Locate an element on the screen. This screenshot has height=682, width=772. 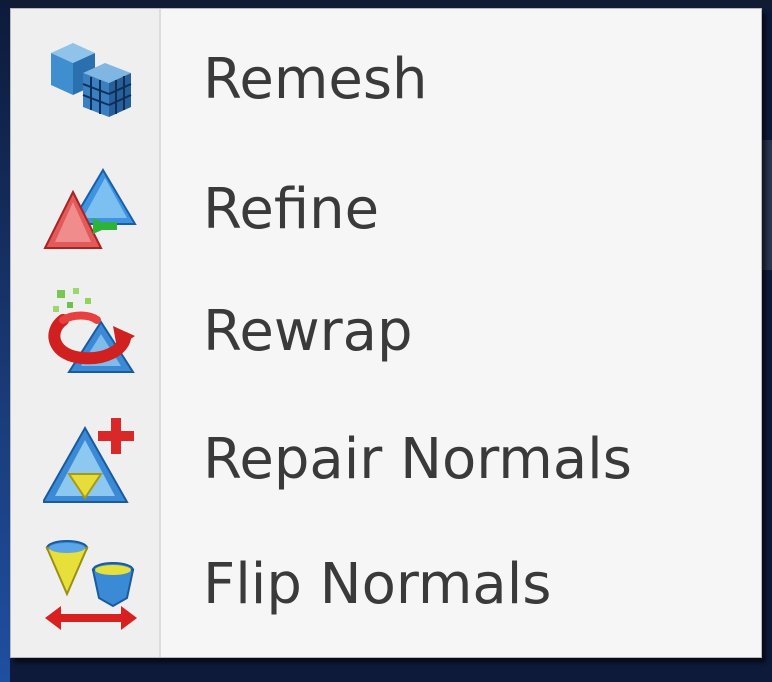
repair-normals-icon is located at coordinates (91, 459).